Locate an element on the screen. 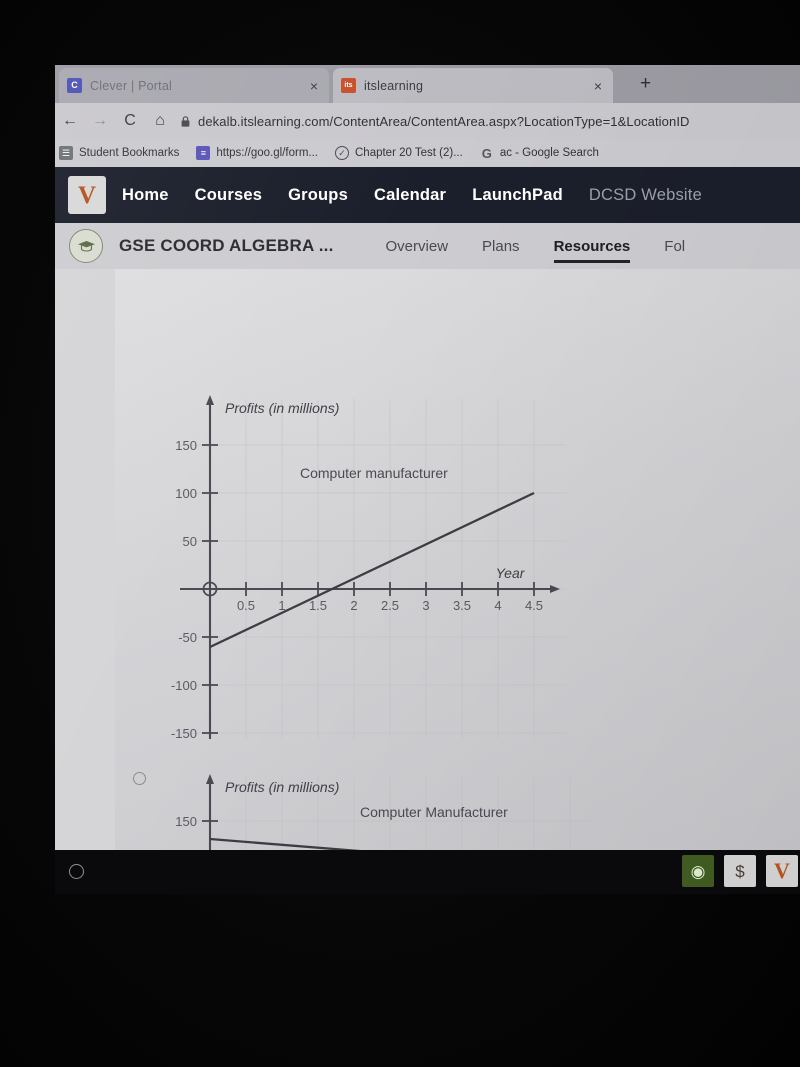 The height and width of the screenshot is (1067, 800). series-annotation: Computer manufacturer is located at coordinates (374, 473).